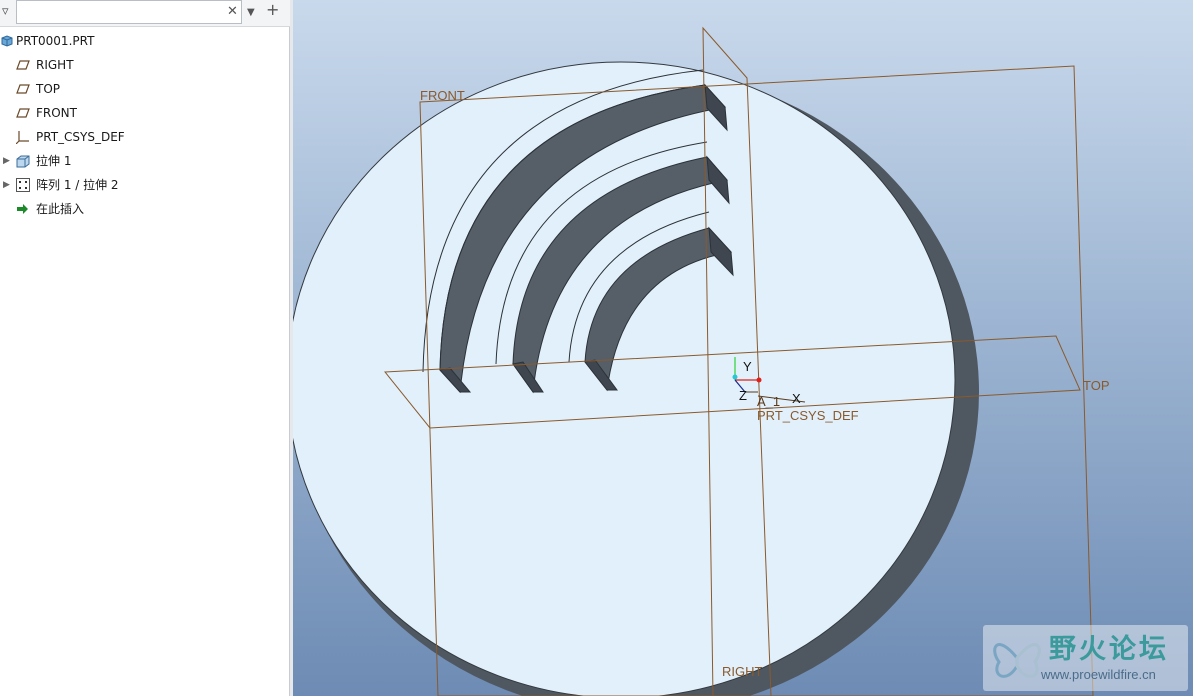  What do you see at coordinates (1109, 649) in the screenshot?
I see `watermark-title: 野火论坛` at bounding box center [1109, 649].